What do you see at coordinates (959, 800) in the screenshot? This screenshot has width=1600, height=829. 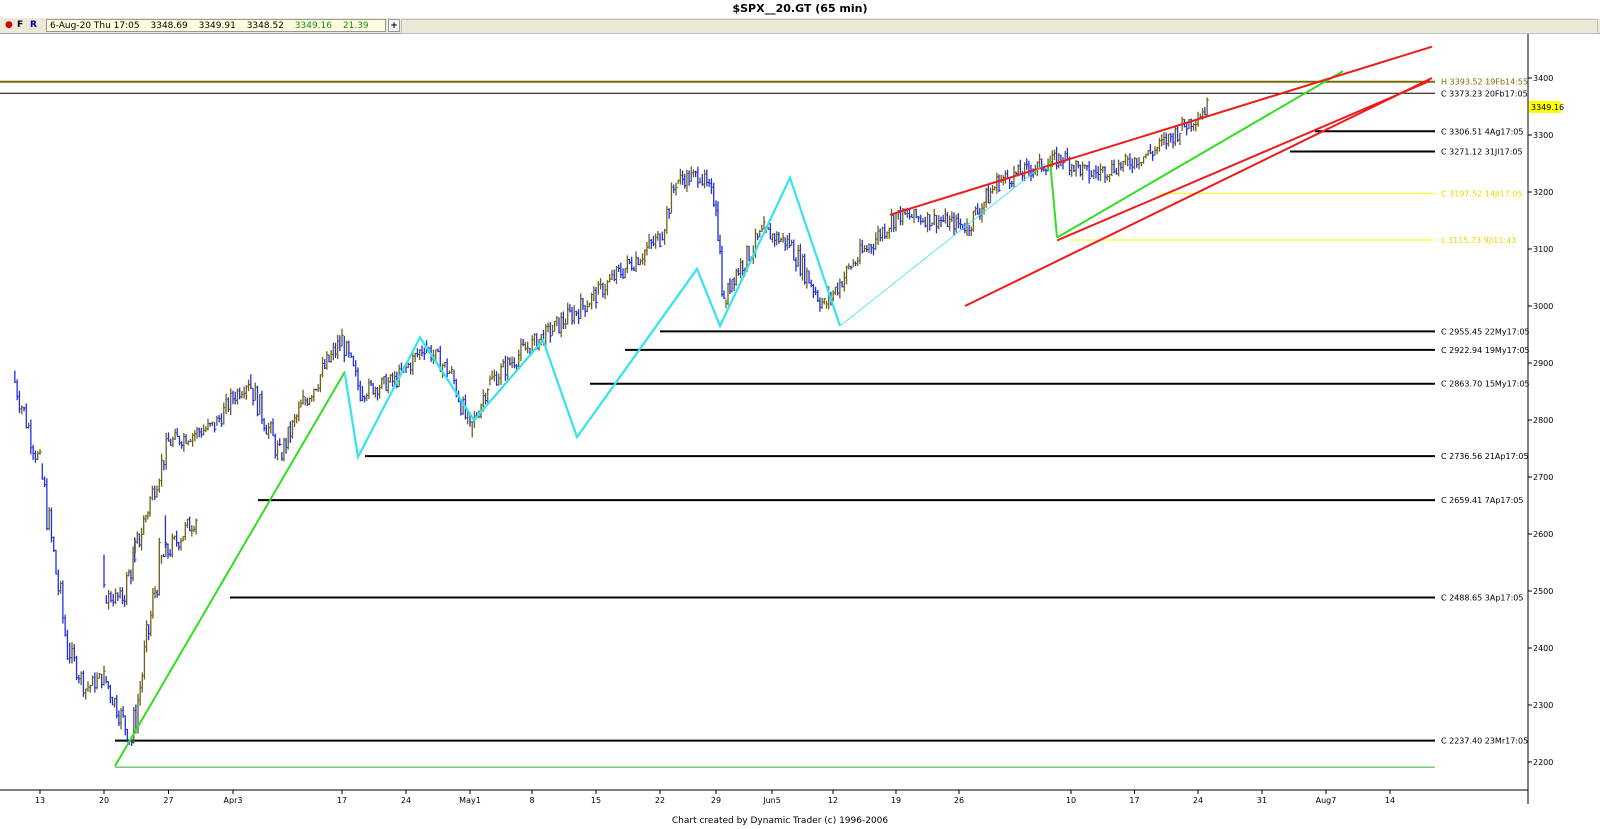 I see `x-tick-label: 26` at bounding box center [959, 800].